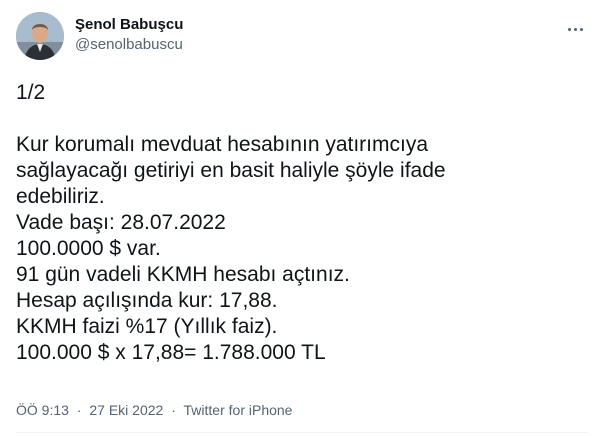  Describe the element at coordinates (238, 410) in the screenshot. I see `tweet-source: Twitter for iPhone` at that location.